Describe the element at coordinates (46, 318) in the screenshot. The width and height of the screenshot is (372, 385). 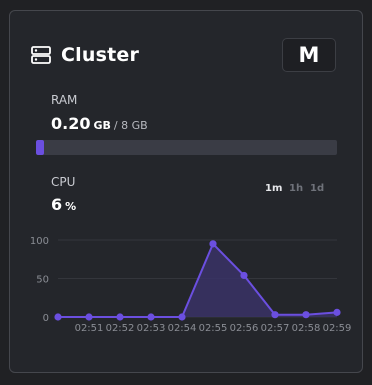
I see `y-tick-label: 0` at that location.